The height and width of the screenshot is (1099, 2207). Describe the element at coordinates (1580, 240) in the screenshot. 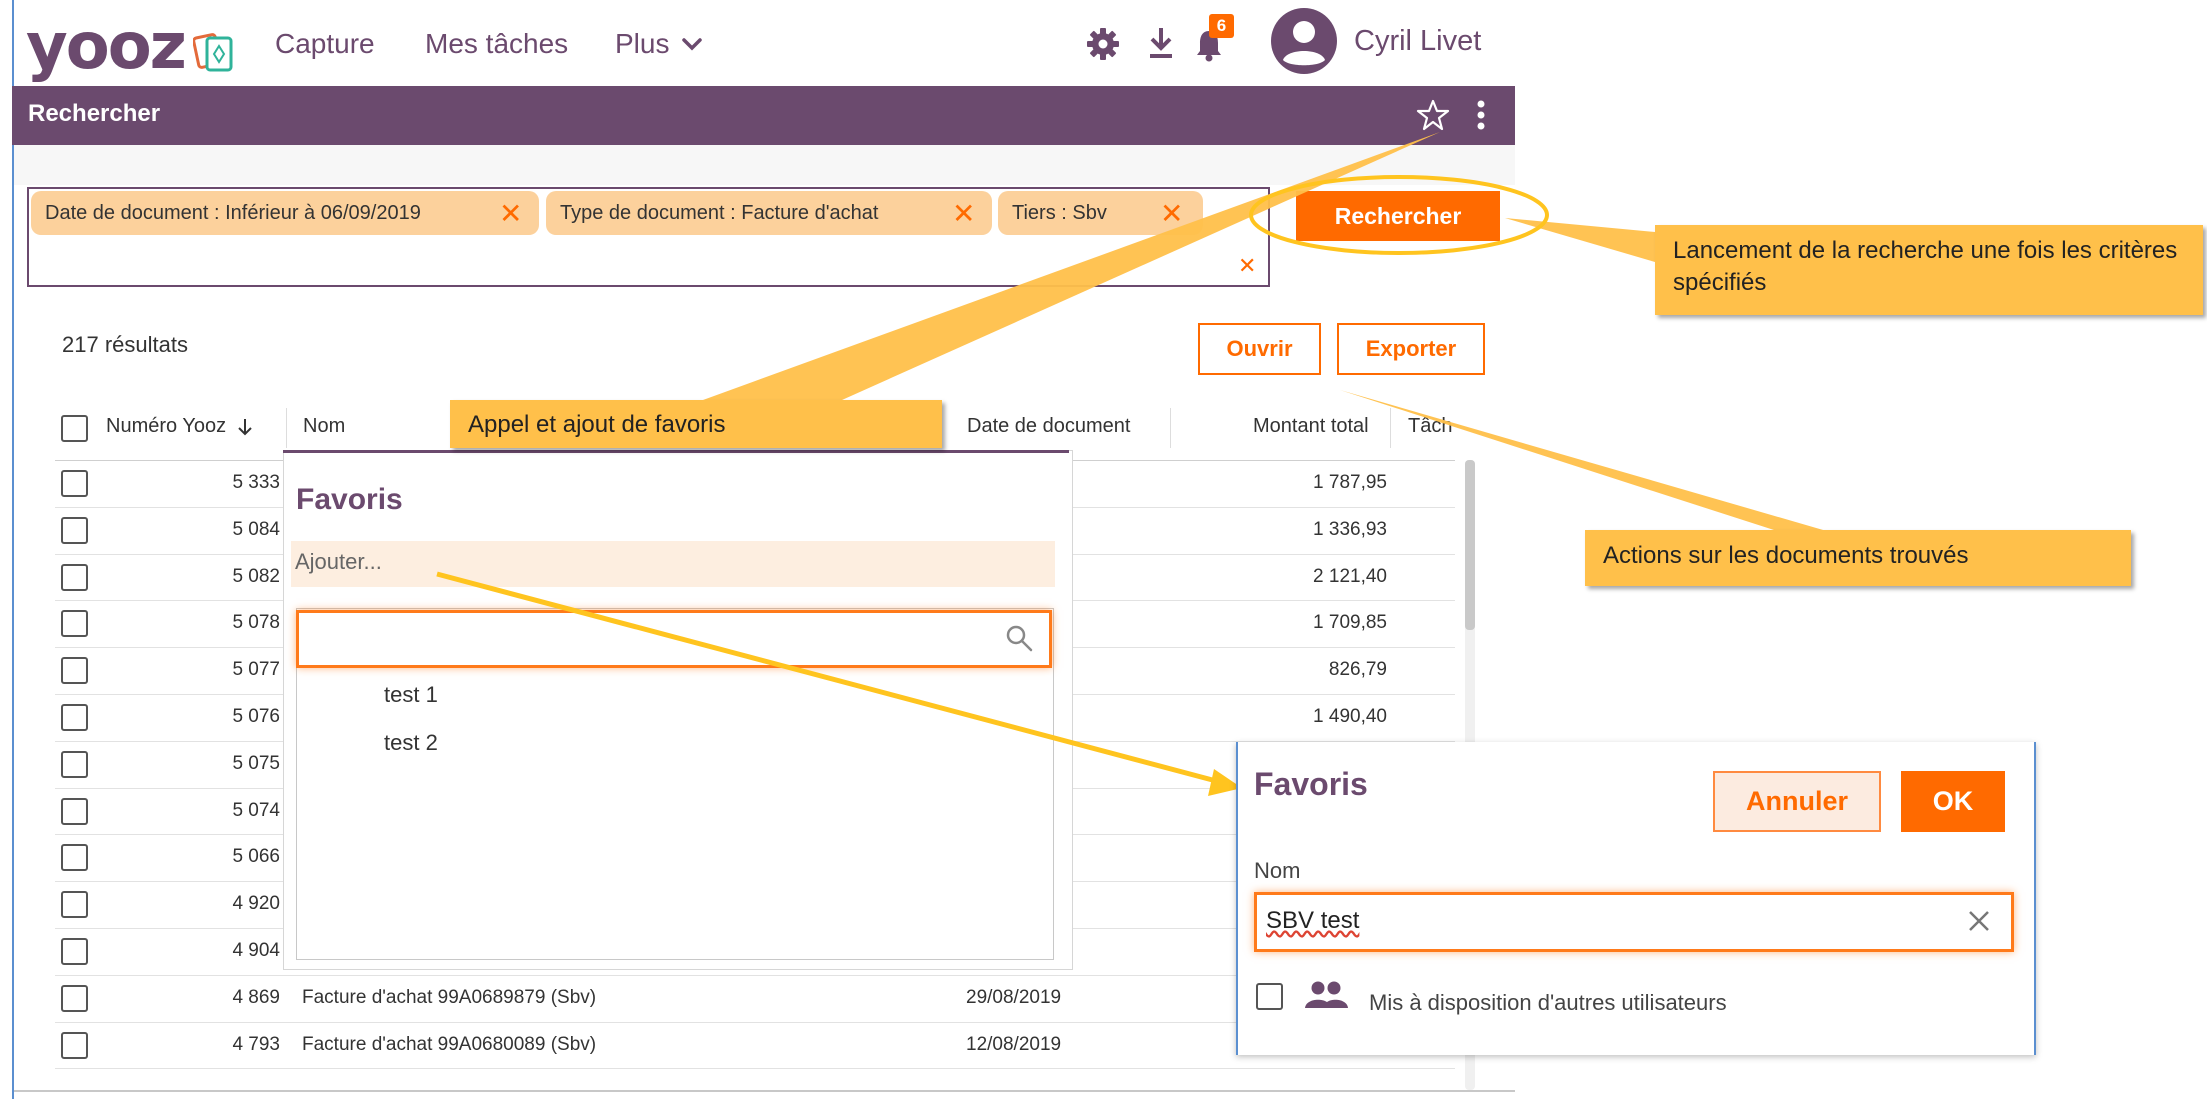

I see `callout-pointer-search` at that location.